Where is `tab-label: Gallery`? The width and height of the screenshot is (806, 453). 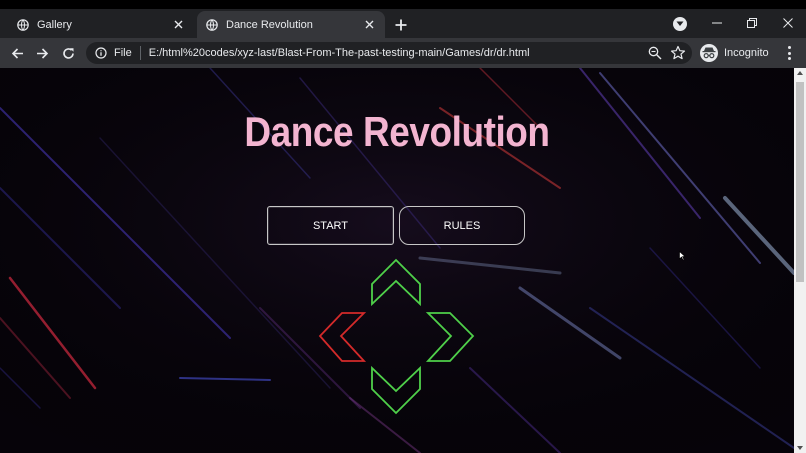 tab-label: Gallery is located at coordinates (54, 24).